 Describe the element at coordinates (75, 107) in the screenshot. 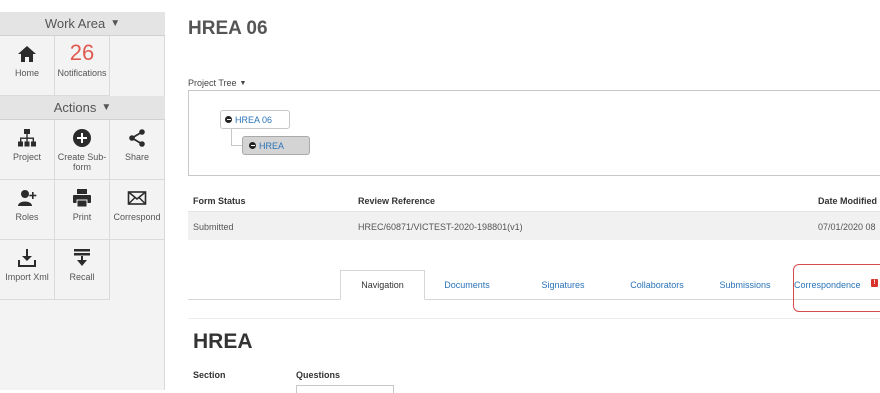

I see `actions-label: Actions` at that location.